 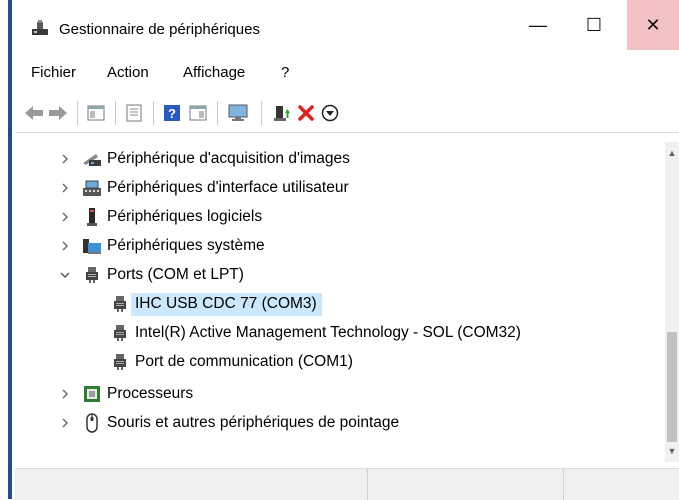 What do you see at coordinates (150, 393) in the screenshot?
I see `tree-item-label: Processeurs` at bounding box center [150, 393].